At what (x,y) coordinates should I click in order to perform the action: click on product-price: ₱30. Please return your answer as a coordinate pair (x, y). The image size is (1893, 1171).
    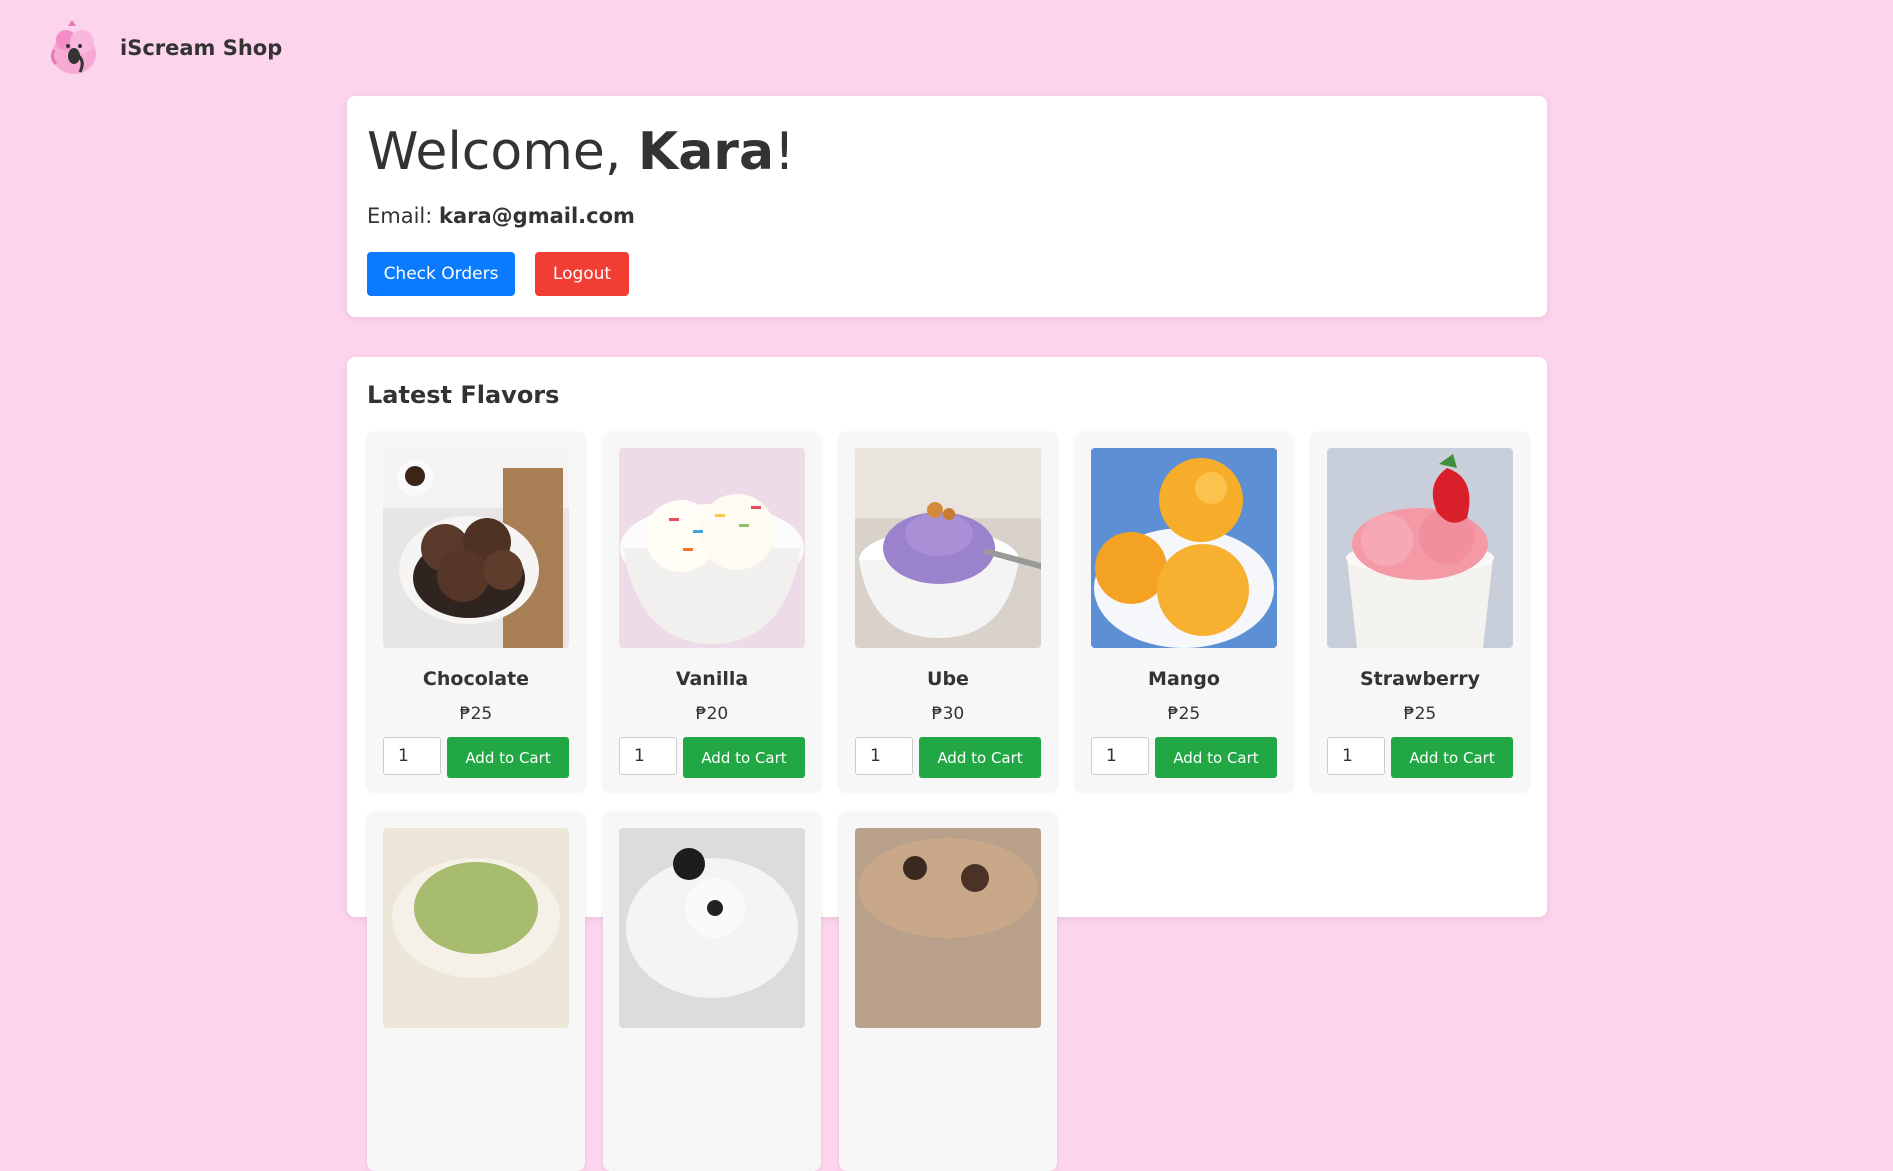
    Looking at the image, I should click on (948, 714).